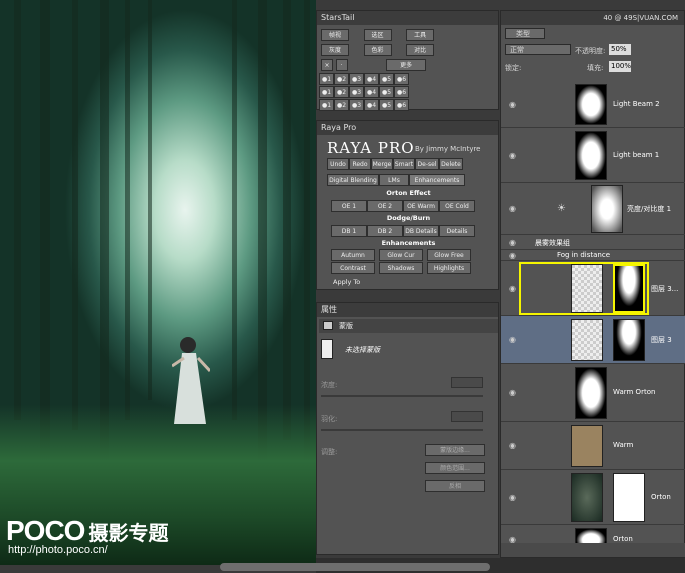 The image size is (685, 573). Describe the element at coordinates (382, 164) in the screenshot. I see `merge-button: Merge` at that location.